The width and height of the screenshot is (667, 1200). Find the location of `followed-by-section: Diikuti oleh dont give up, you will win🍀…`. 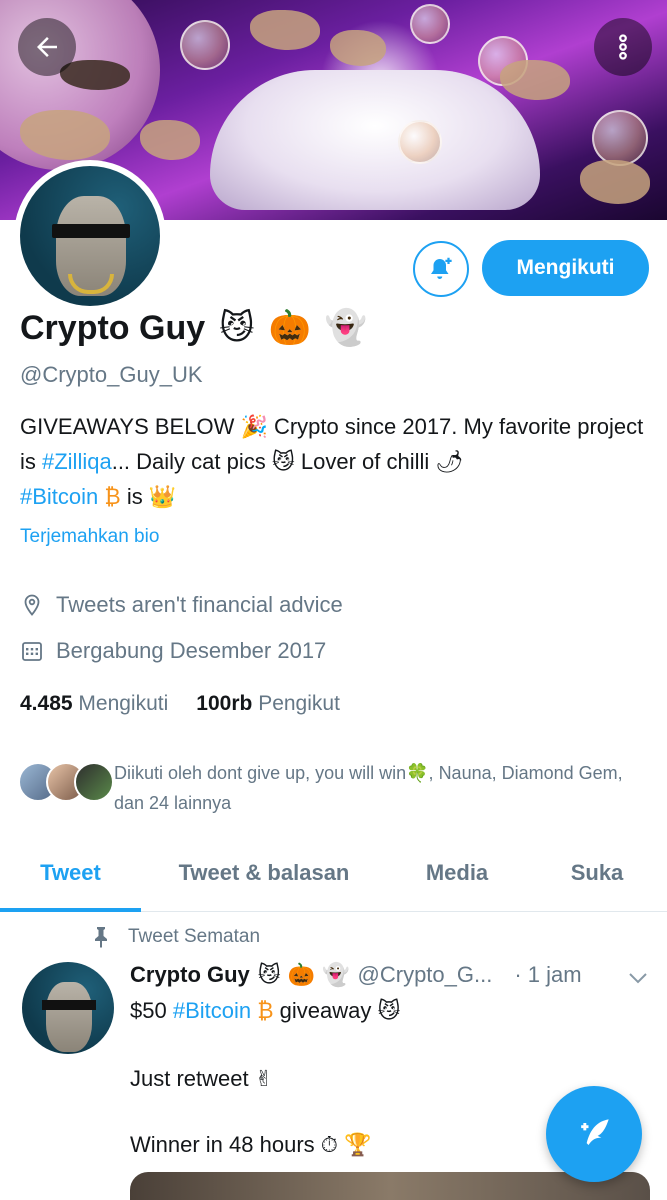

followed-by-section: Diikuti oleh dont give up, you will win🍀… is located at coordinates (320, 786).